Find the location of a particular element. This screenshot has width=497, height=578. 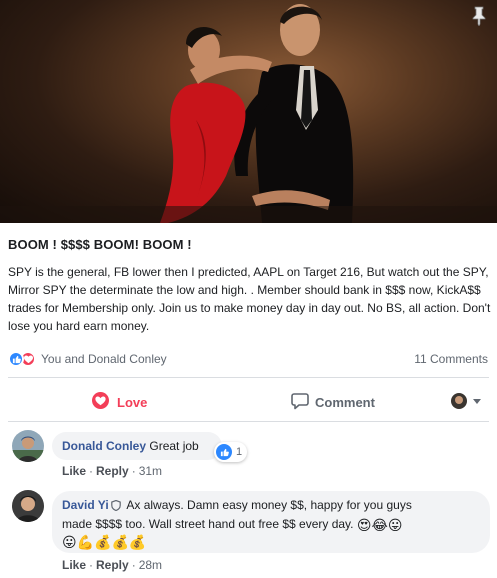

reactions-summary: You and Donald Conley is located at coordinates (87, 359).